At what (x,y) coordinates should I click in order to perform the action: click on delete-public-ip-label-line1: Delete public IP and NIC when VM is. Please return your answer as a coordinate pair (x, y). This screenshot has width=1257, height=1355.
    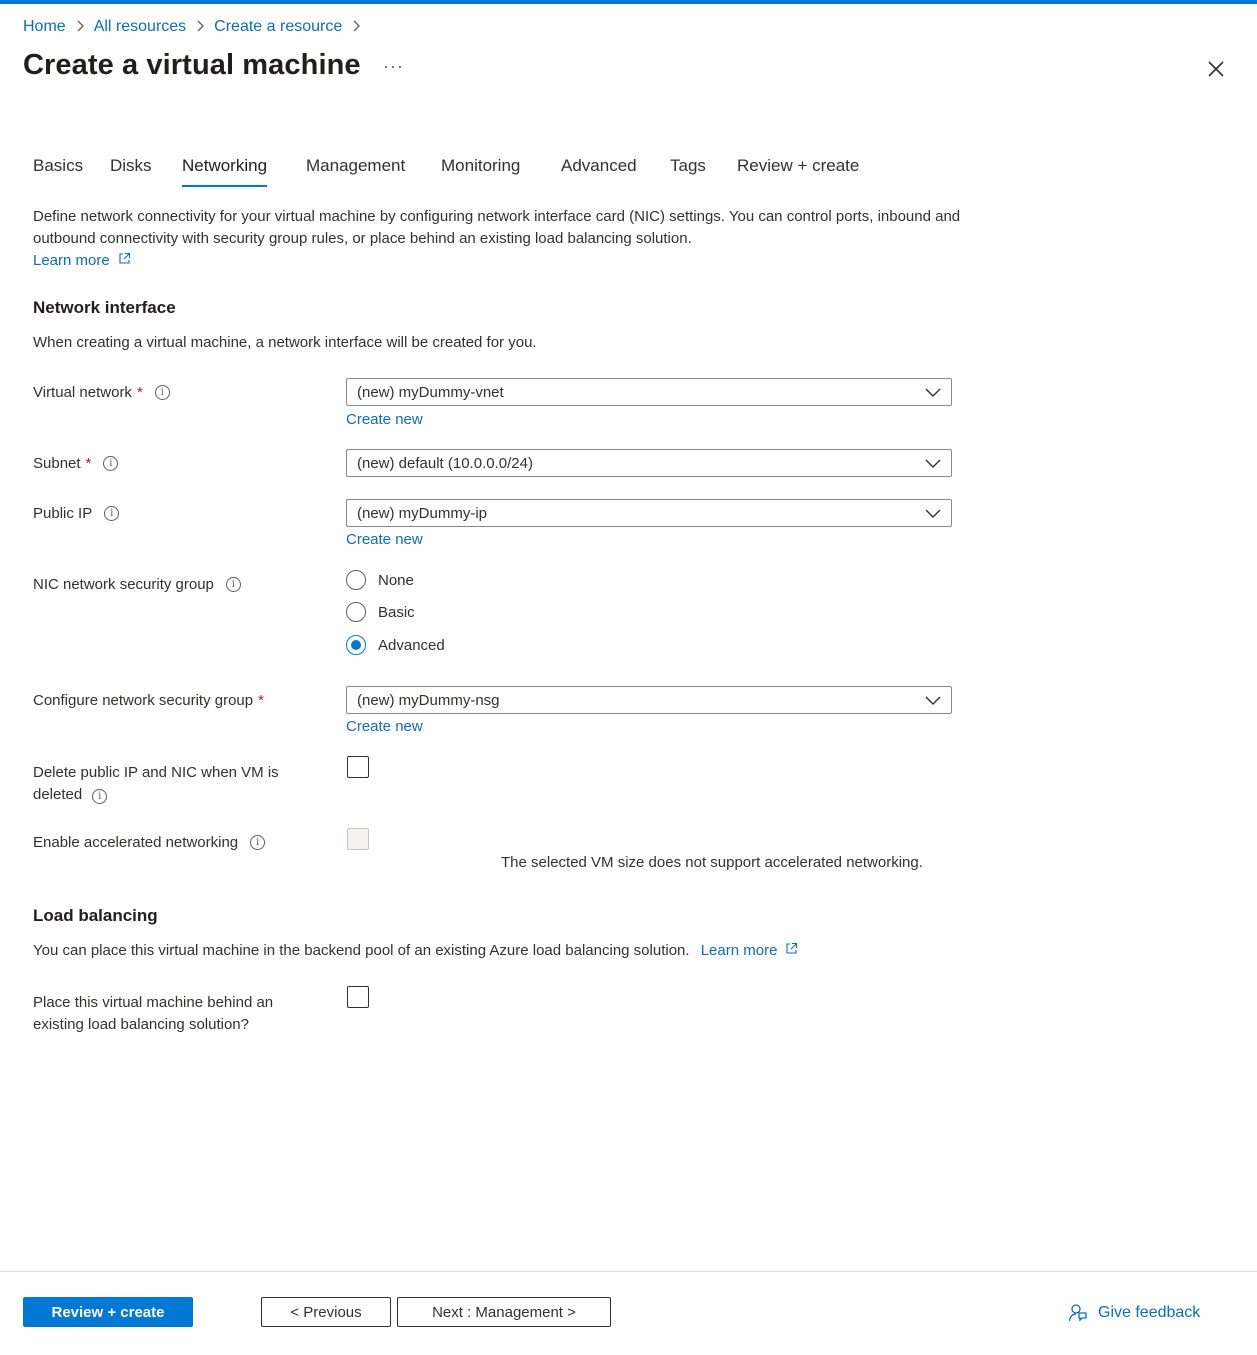
    Looking at the image, I should click on (156, 772).